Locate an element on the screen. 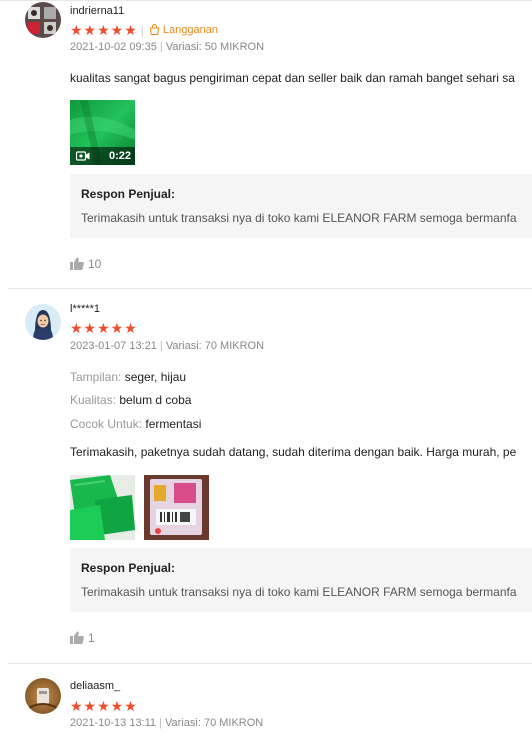  review-date: 2021-10-13 13:11 is located at coordinates (113, 723).